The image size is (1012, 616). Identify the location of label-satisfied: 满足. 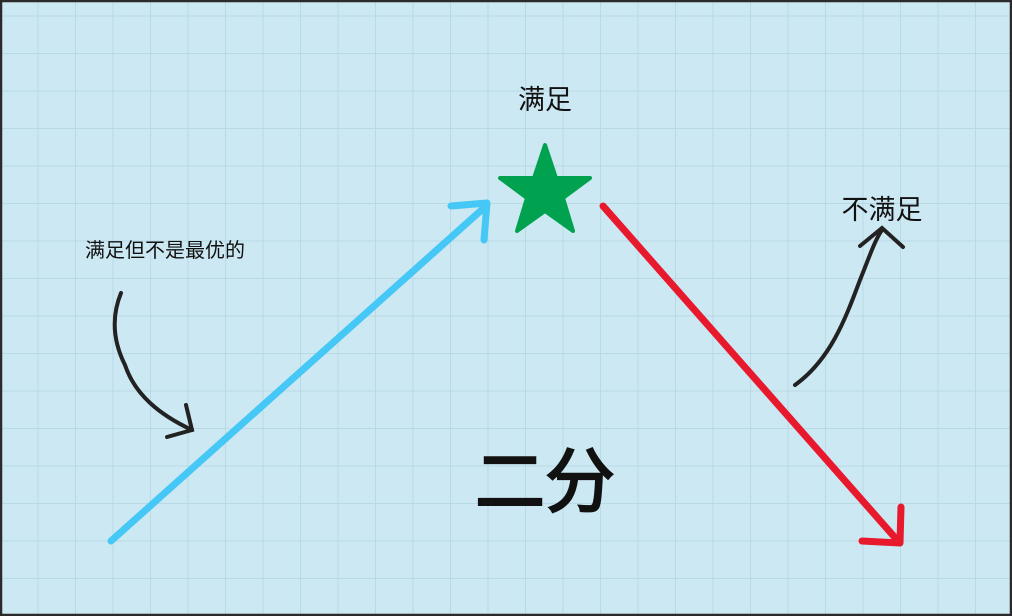
(545, 100).